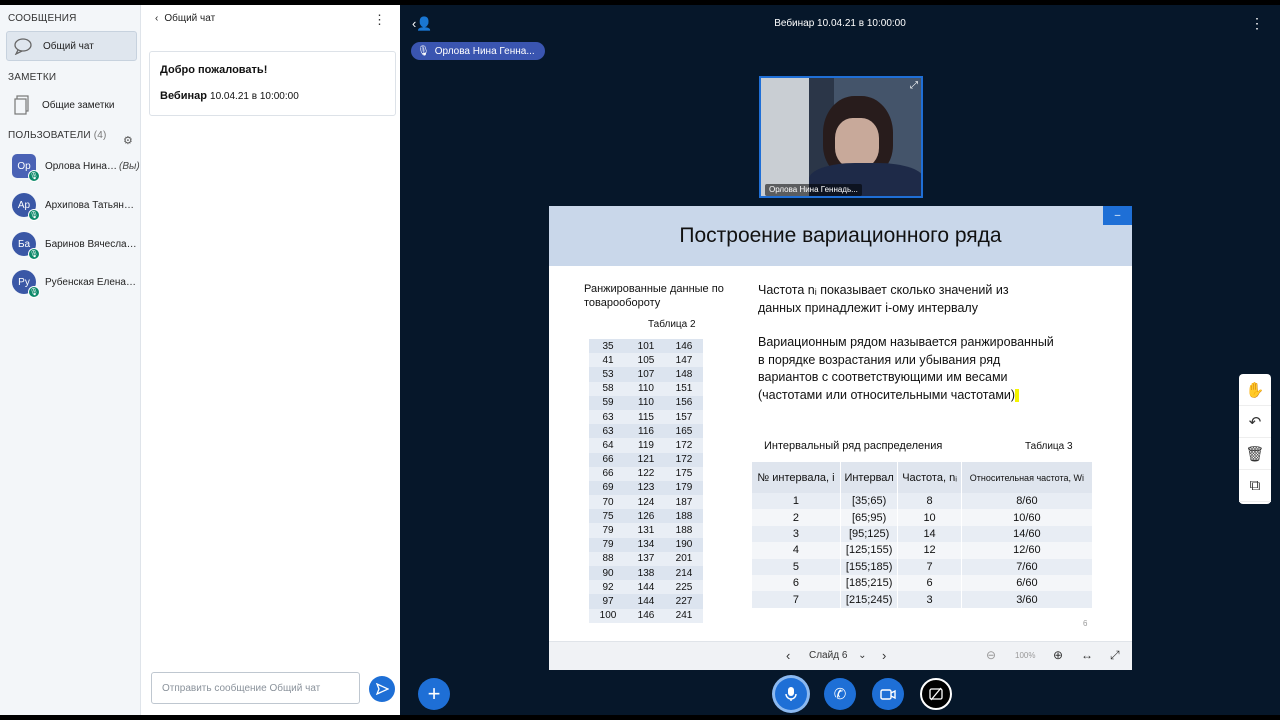  What do you see at coordinates (796, 477) in the screenshot?
I see `table-header: № интервала, i` at bounding box center [796, 477].